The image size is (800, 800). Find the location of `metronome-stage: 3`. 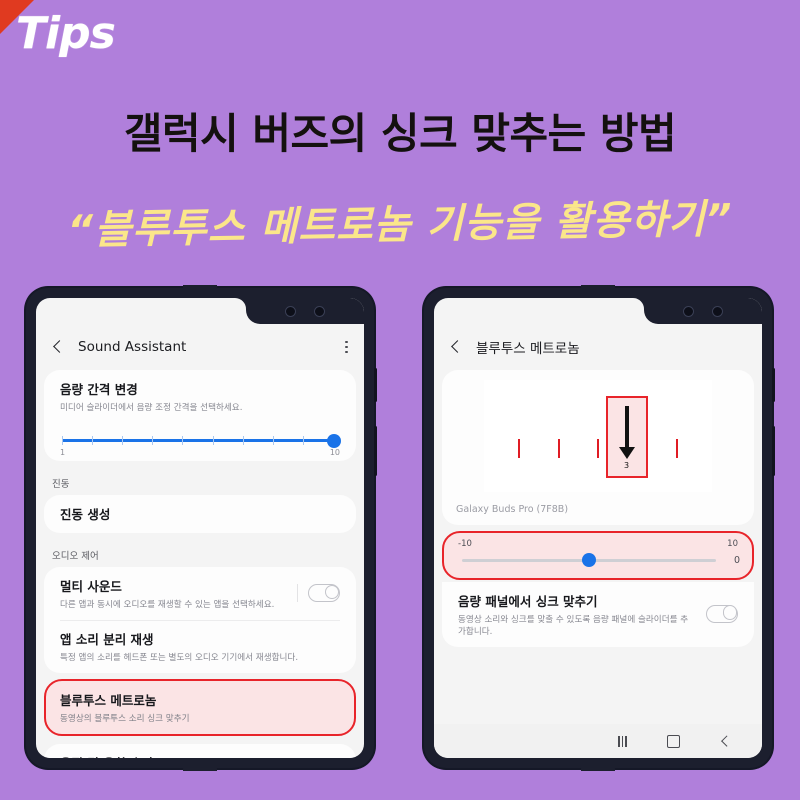

metronome-stage: 3 is located at coordinates (598, 436).